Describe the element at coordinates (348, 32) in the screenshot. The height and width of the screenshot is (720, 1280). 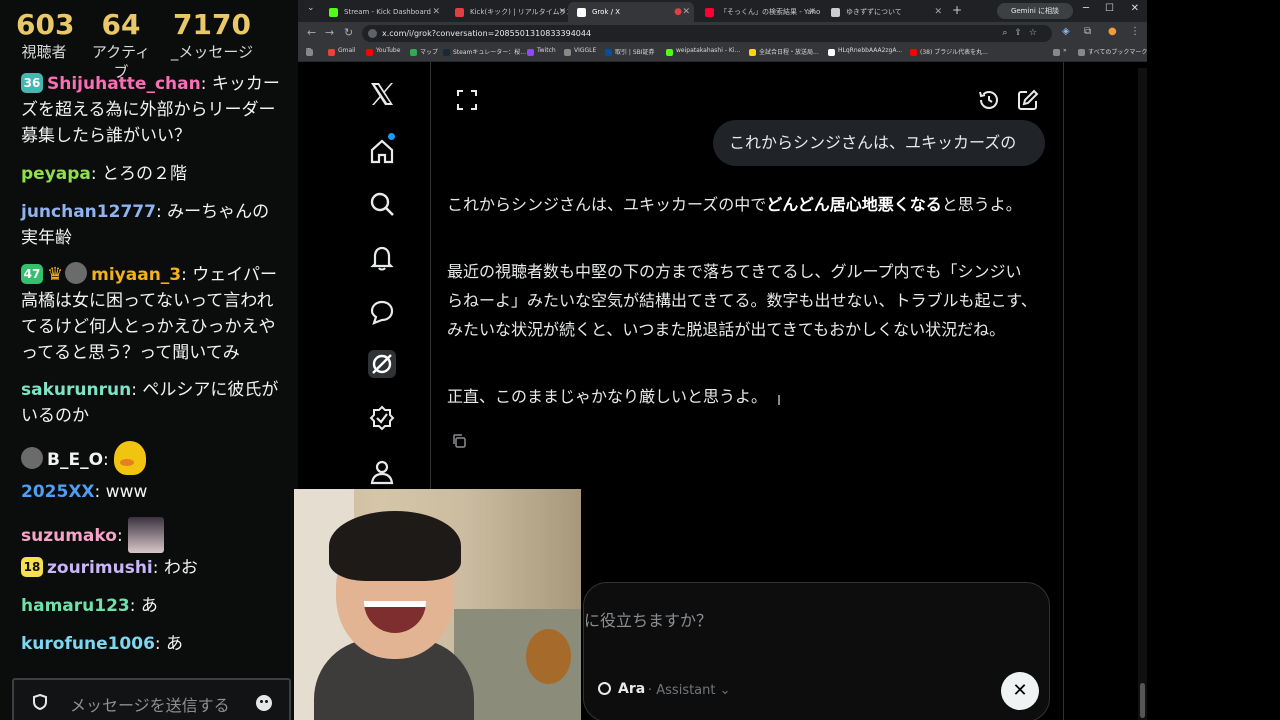
I see `reload-icon: ↻` at that location.